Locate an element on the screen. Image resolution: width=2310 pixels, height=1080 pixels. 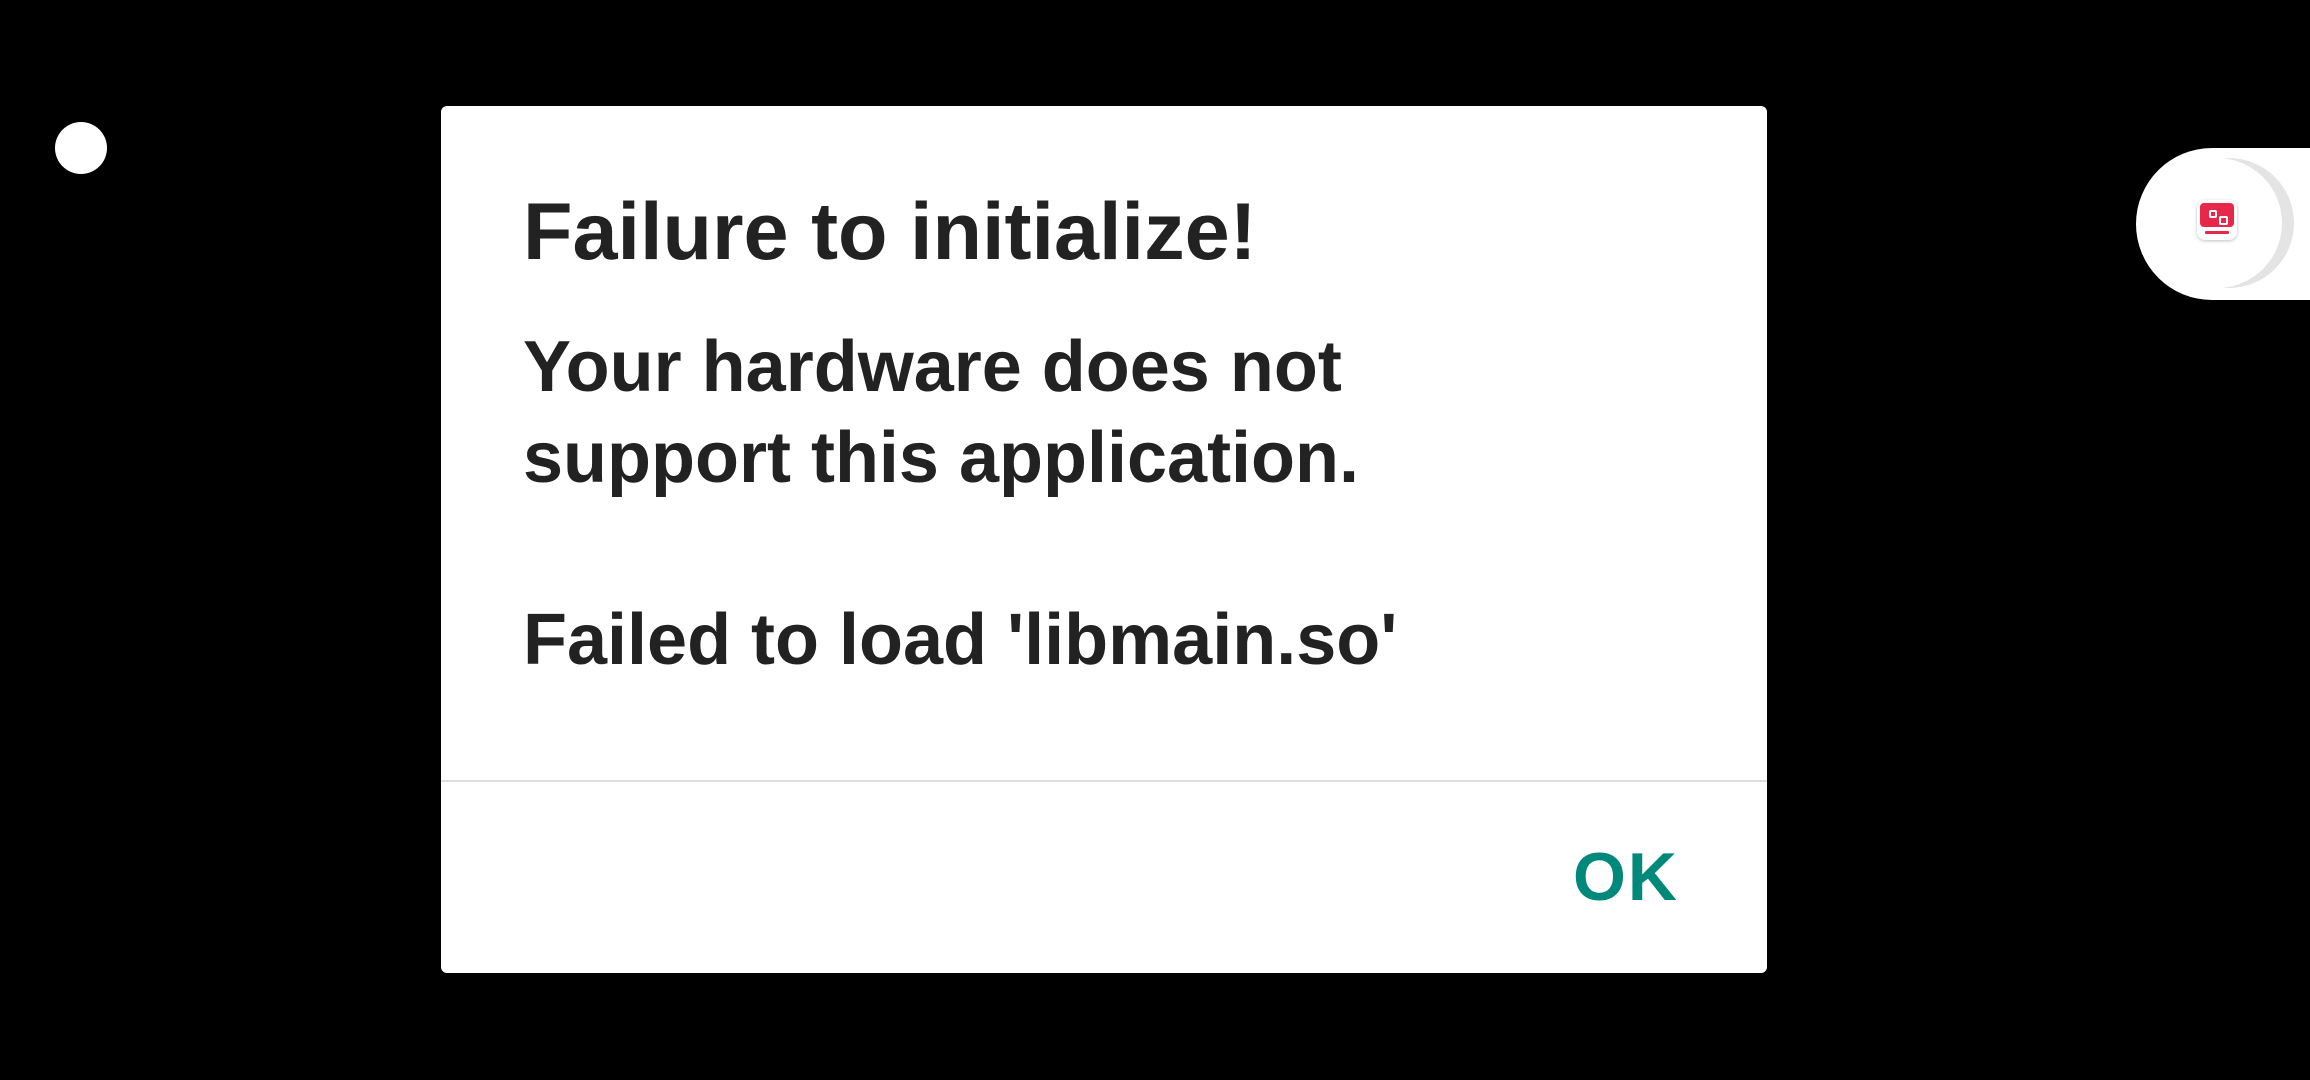
dialog-divider is located at coordinates (1104, 781).